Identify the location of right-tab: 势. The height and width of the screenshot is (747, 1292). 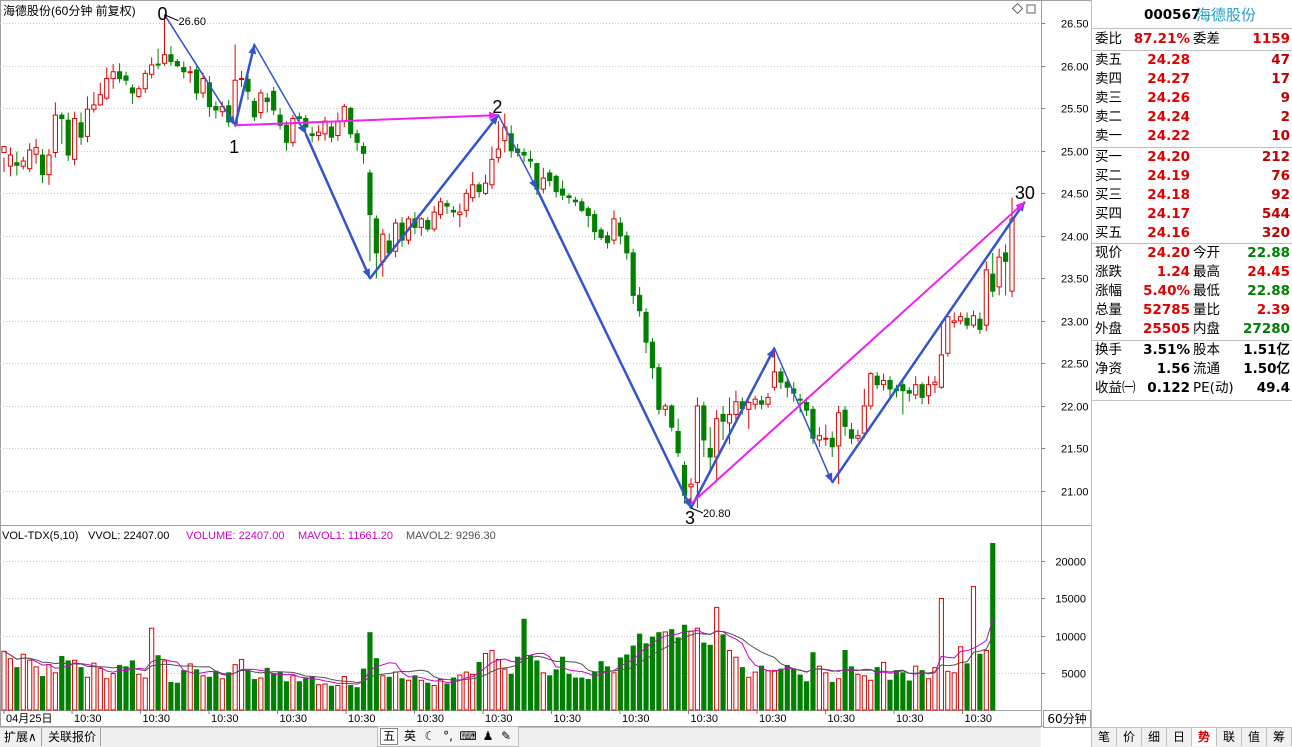
(1204, 737).